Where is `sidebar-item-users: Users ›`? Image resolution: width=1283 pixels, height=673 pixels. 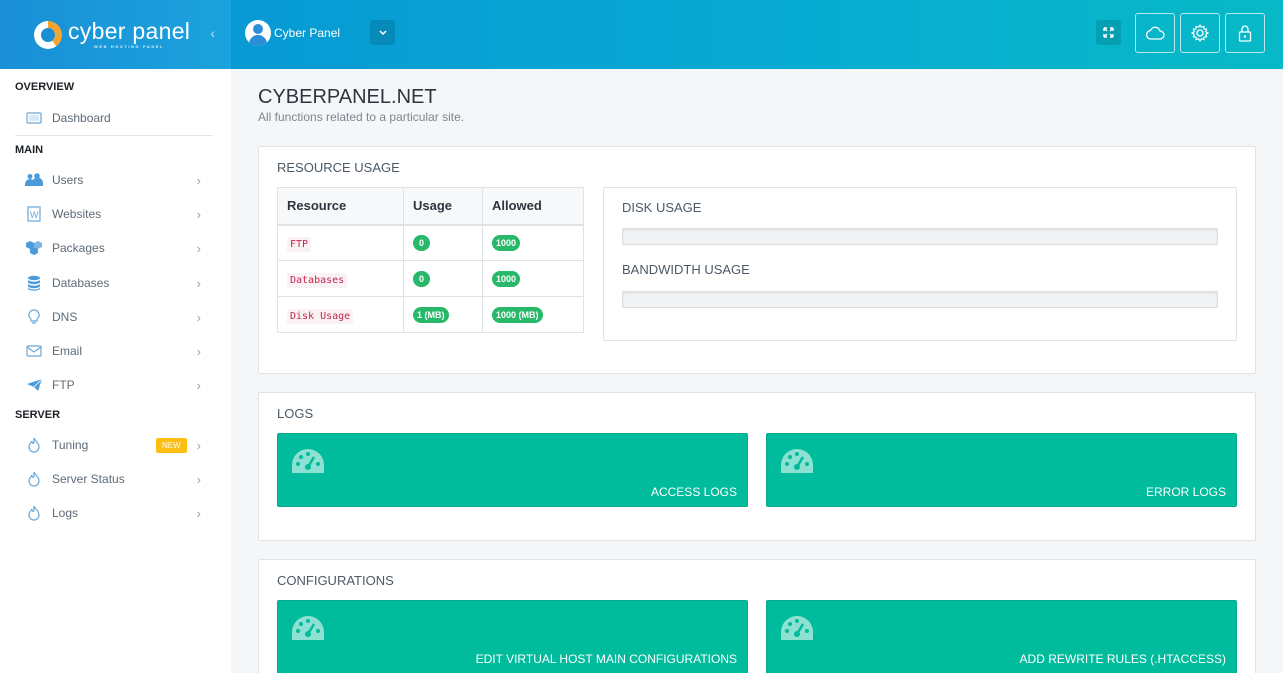 sidebar-item-users: Users › is located at coordinates (114, 180).